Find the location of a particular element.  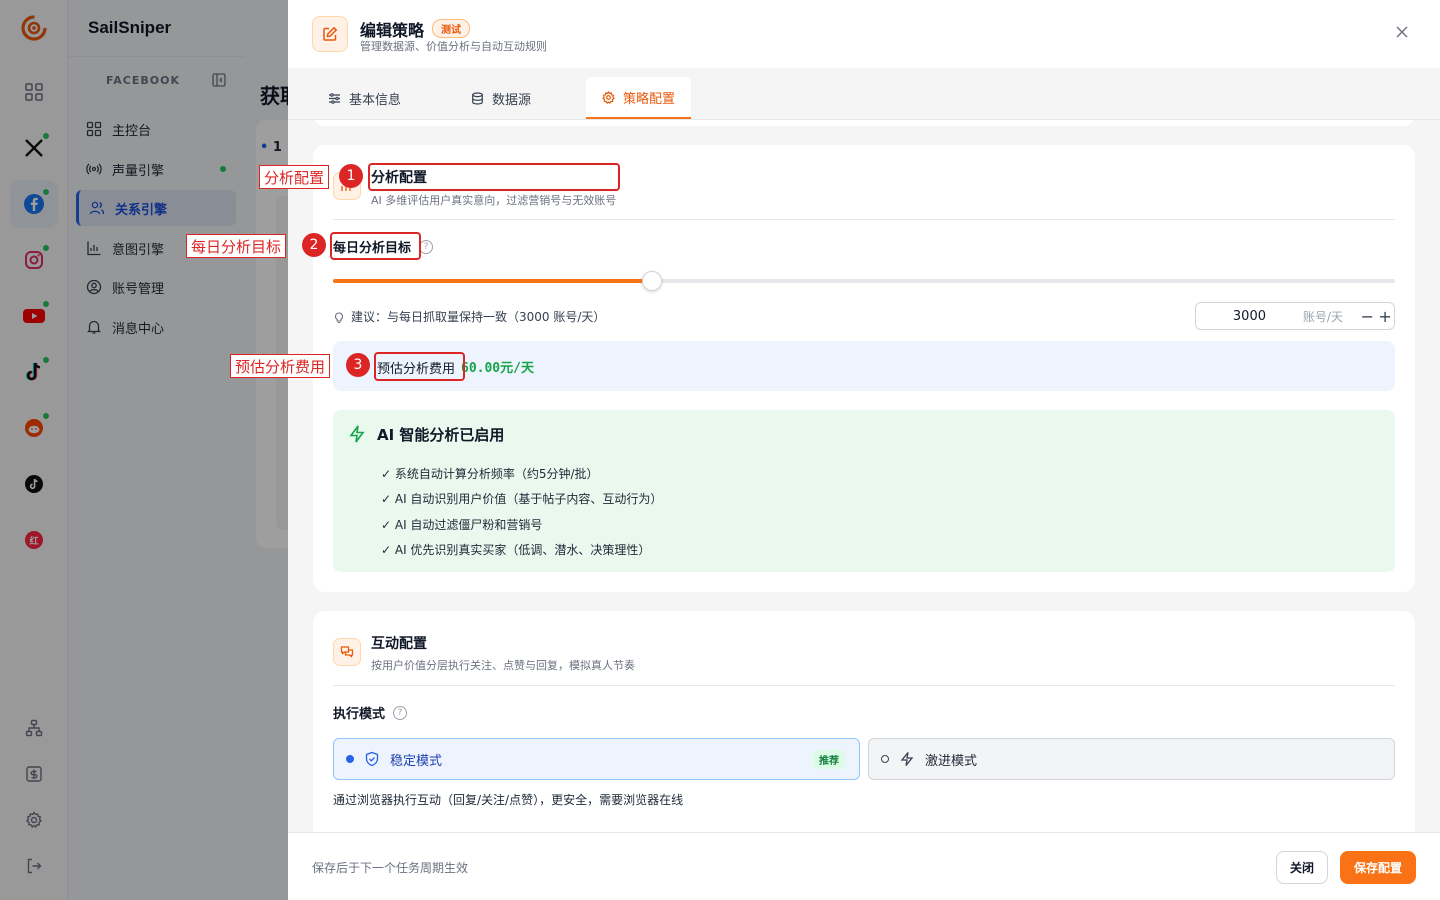

aggressive-mode-option: 激进模式 is located at coordinates (1131, 759).